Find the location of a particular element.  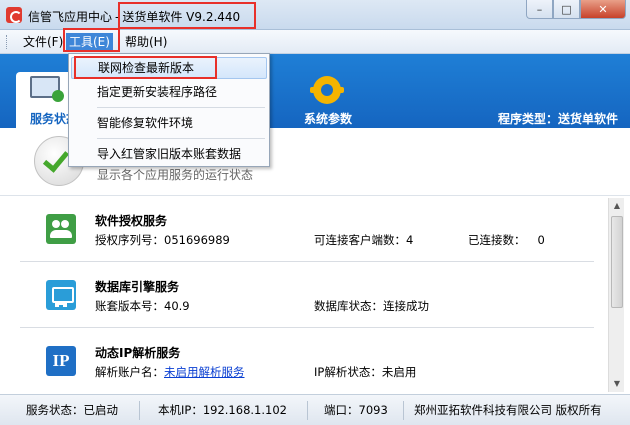

status-ok-icon is located at coordinates (58, 96).